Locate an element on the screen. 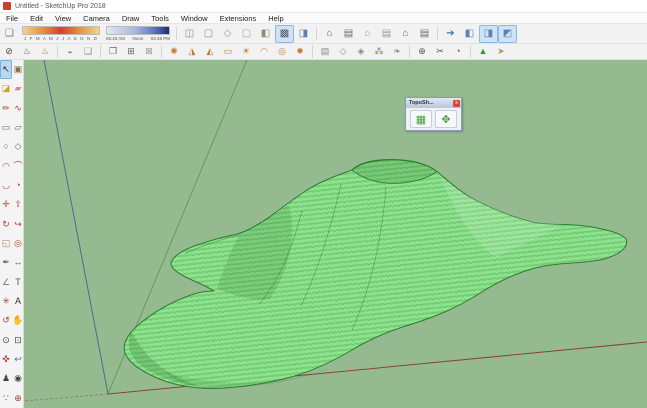 This screenshot has height=408, width=647. dome-light-icon: ◠ is located at coordinates (264, 51).